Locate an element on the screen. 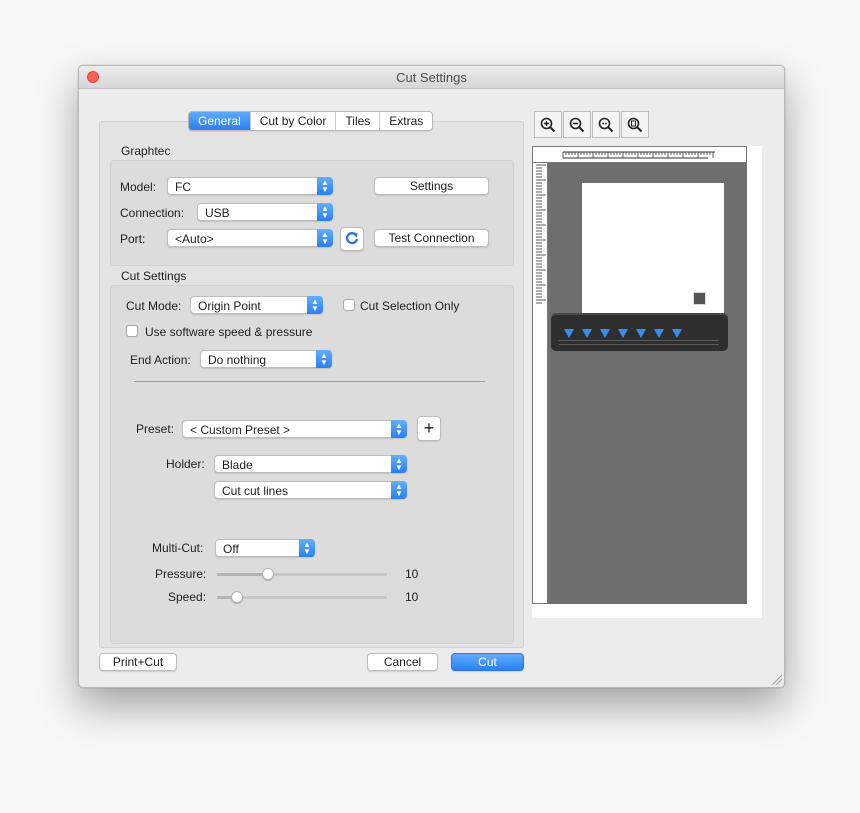 The width and height of the screenshot is (860, 813). separator is located at coordinates (309, 381).